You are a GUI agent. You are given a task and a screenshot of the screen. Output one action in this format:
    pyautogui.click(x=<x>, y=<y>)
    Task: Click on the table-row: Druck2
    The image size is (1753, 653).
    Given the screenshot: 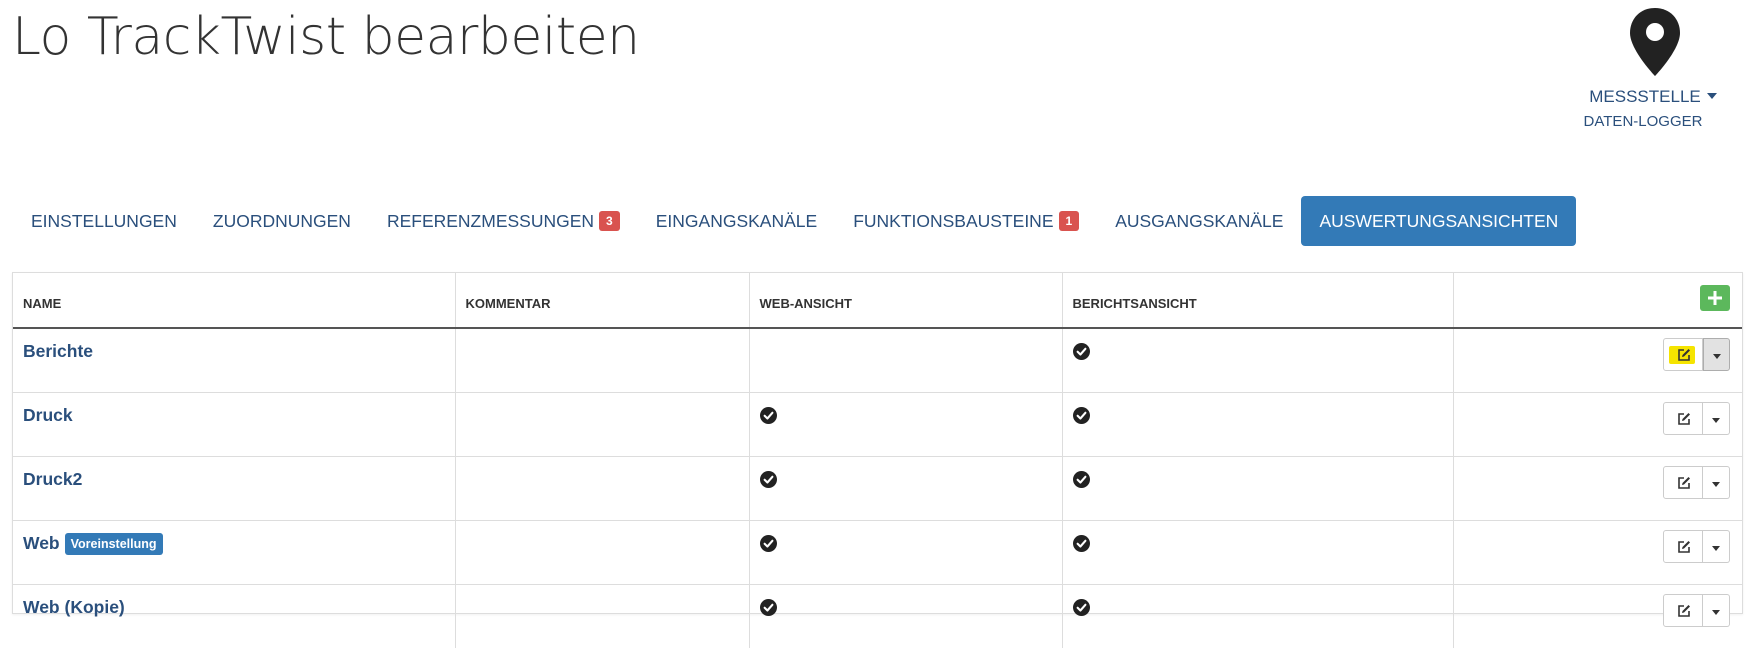 What is the action you would take?
    pyautogui.click(x=877, y=488)
    